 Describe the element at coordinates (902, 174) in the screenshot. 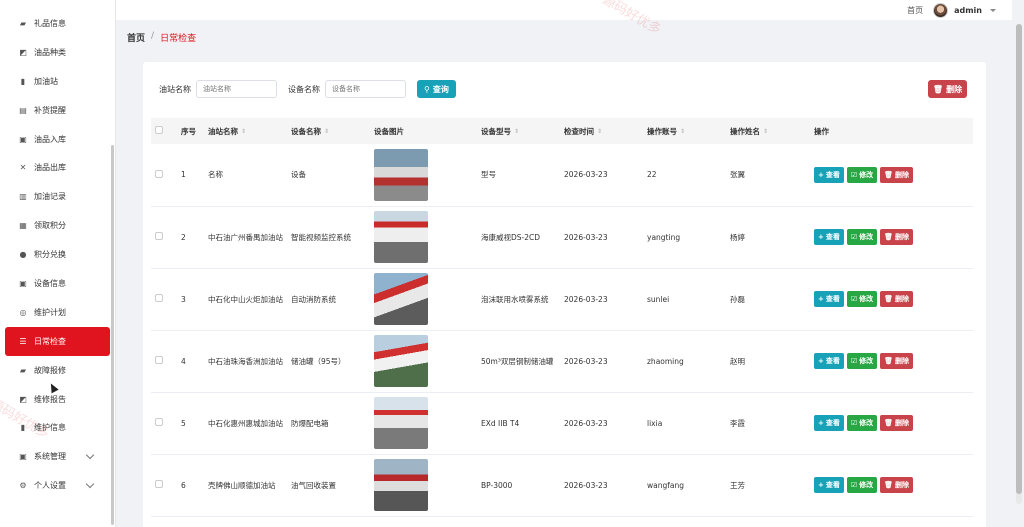

I see `delete-button-label: 删除` at that location.